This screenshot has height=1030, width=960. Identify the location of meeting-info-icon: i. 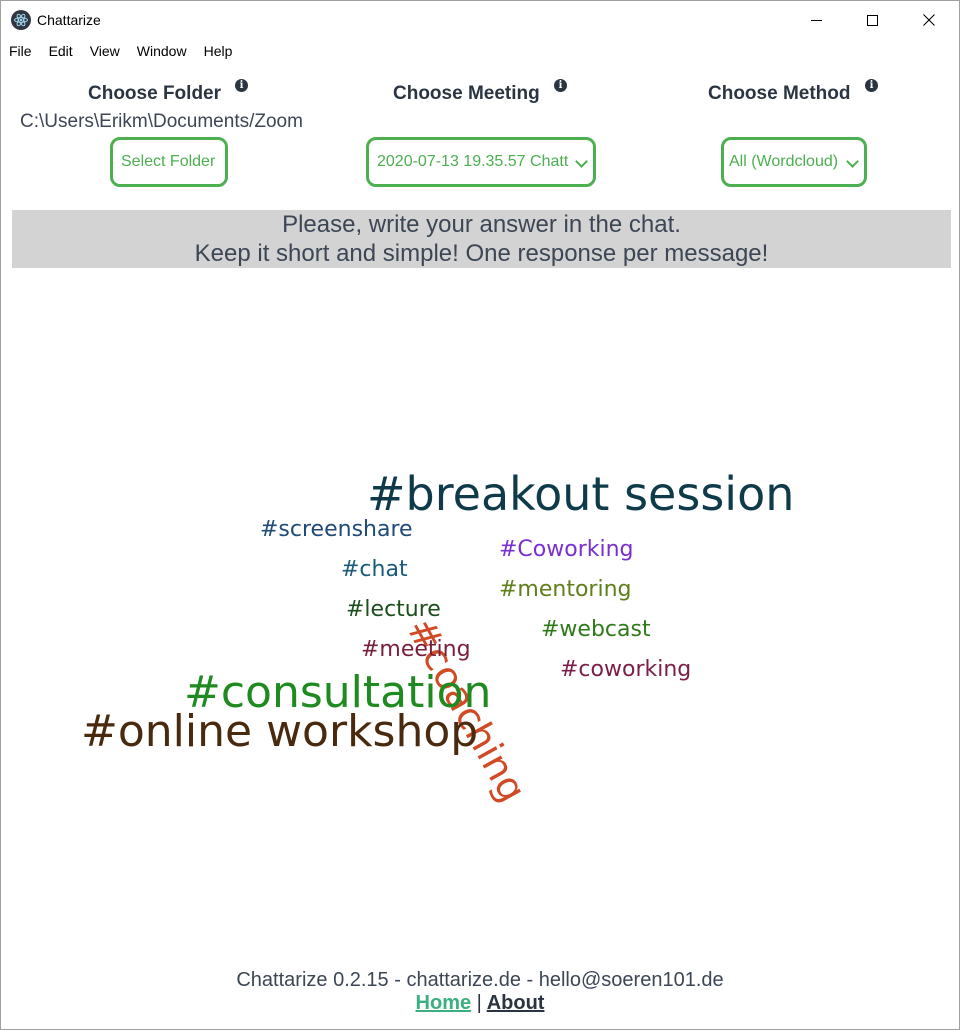
(560, 85).